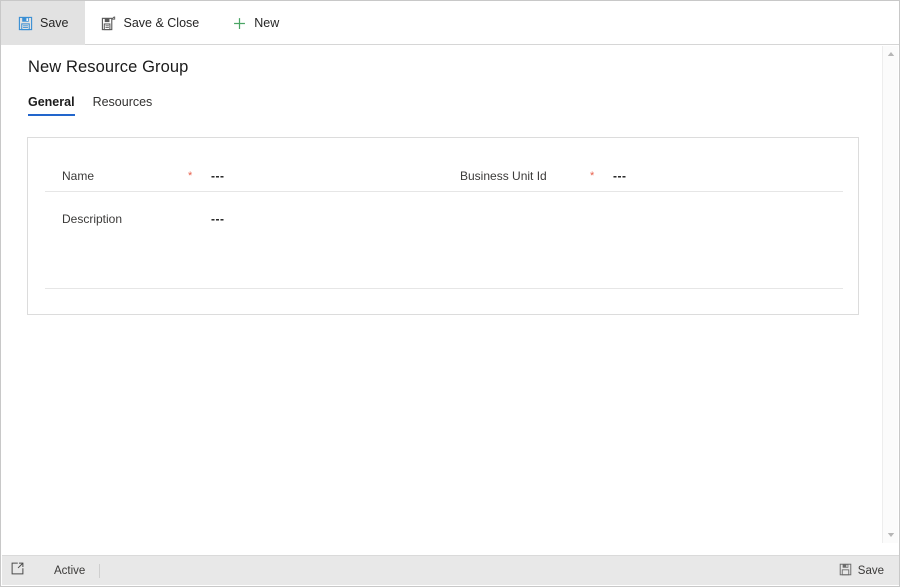 The height and width of the screenshot is (587, 900). I want to click on field-name: Name * ---, so click(143, 176).